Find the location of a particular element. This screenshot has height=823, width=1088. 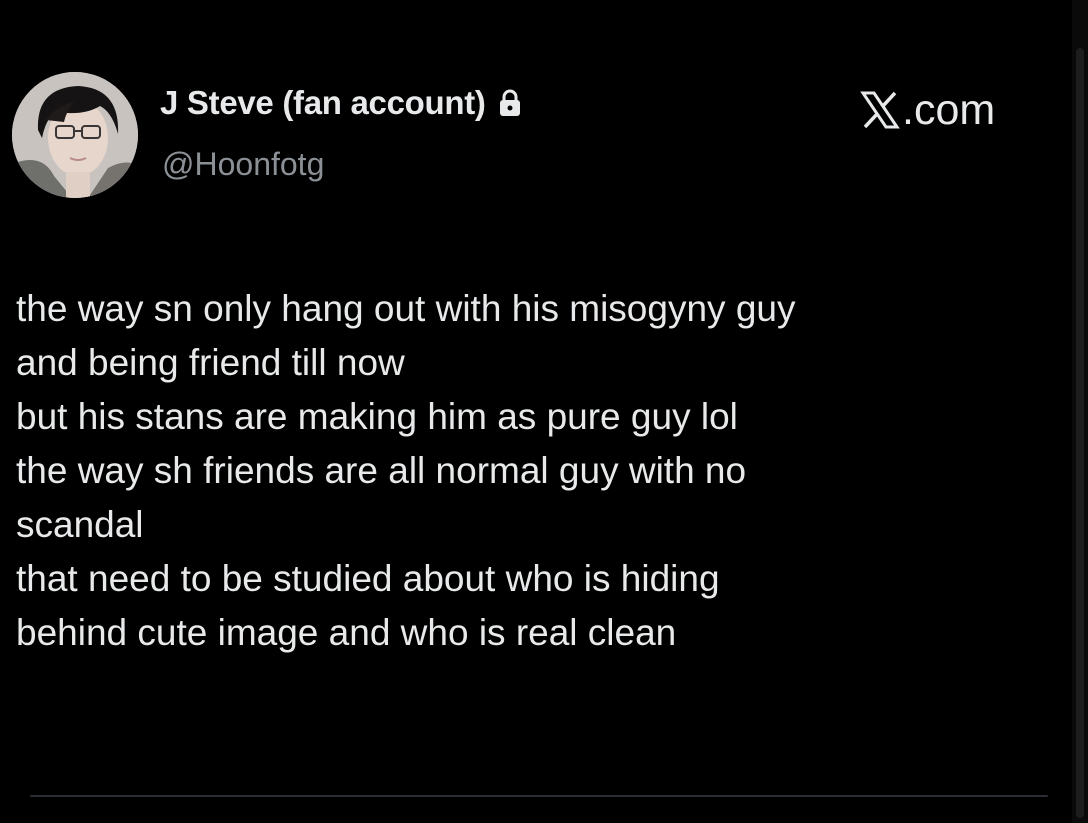

divider is located at coordinates (539, 796).